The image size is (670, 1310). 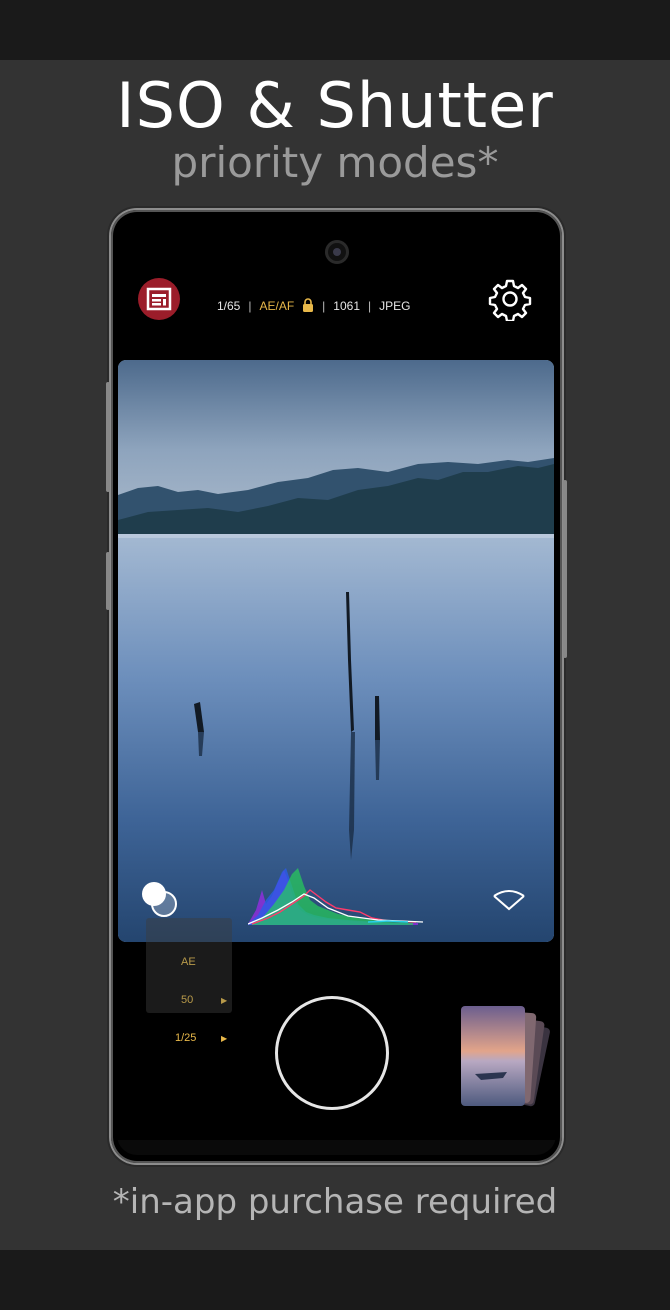 I want to click on shutter-value: 1/25, so click(x=186, y=1038).